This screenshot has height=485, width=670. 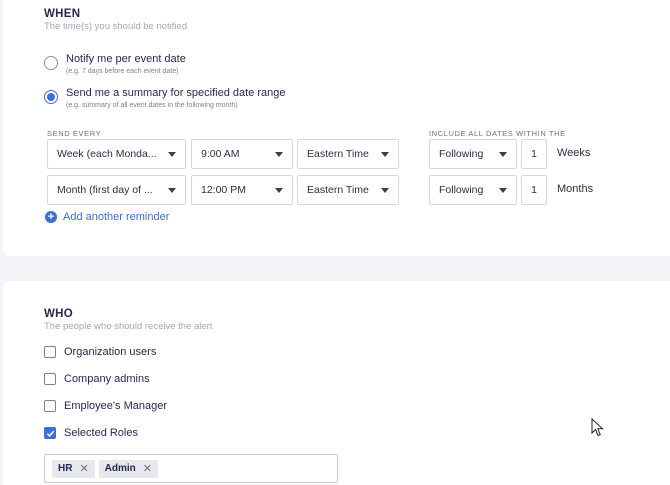 I want to click on checkbox-company-admins: Company admins, so click(x=97, y=379).